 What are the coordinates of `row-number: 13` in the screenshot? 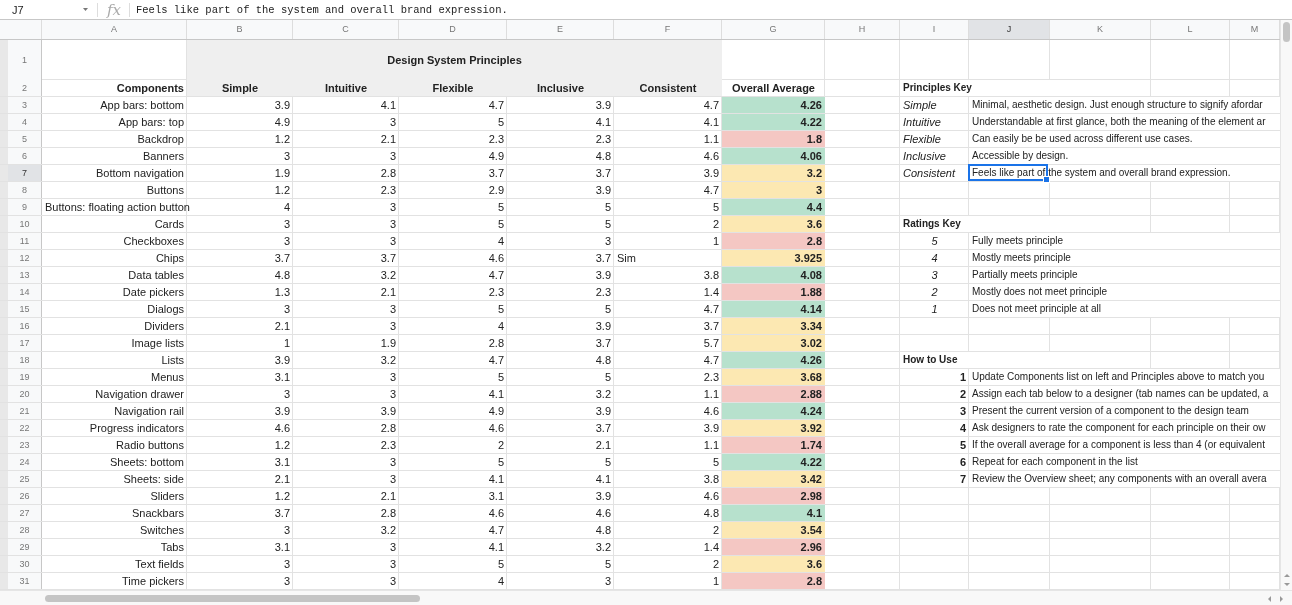 It's located at (21, 275).